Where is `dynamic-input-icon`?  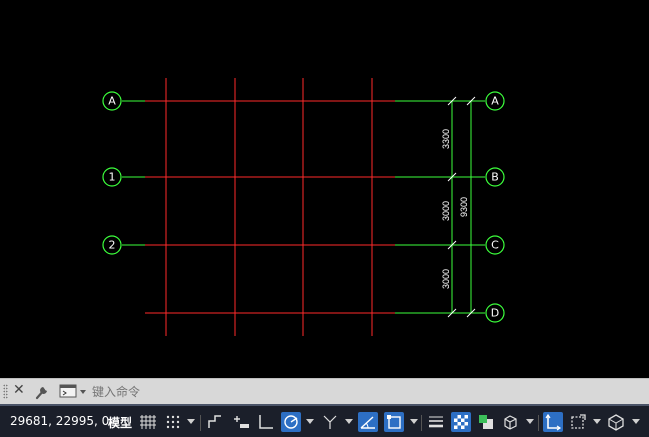 dynamic-input-icon is located at coordinates (241, 422).